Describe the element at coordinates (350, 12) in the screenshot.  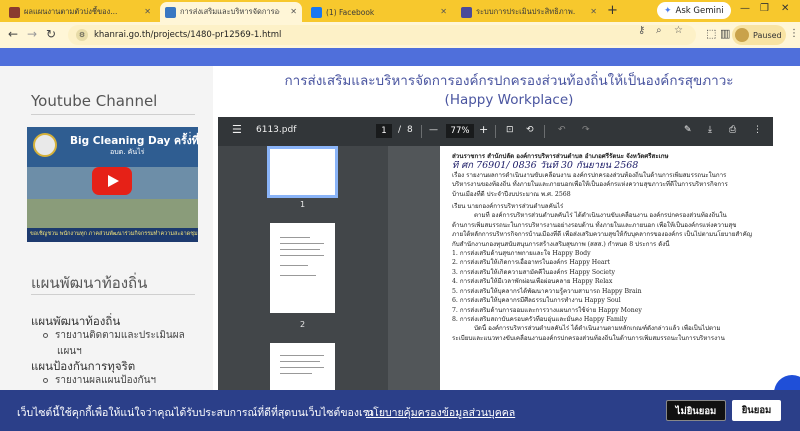
I see `tab-title: (1) Facebook` at that location.